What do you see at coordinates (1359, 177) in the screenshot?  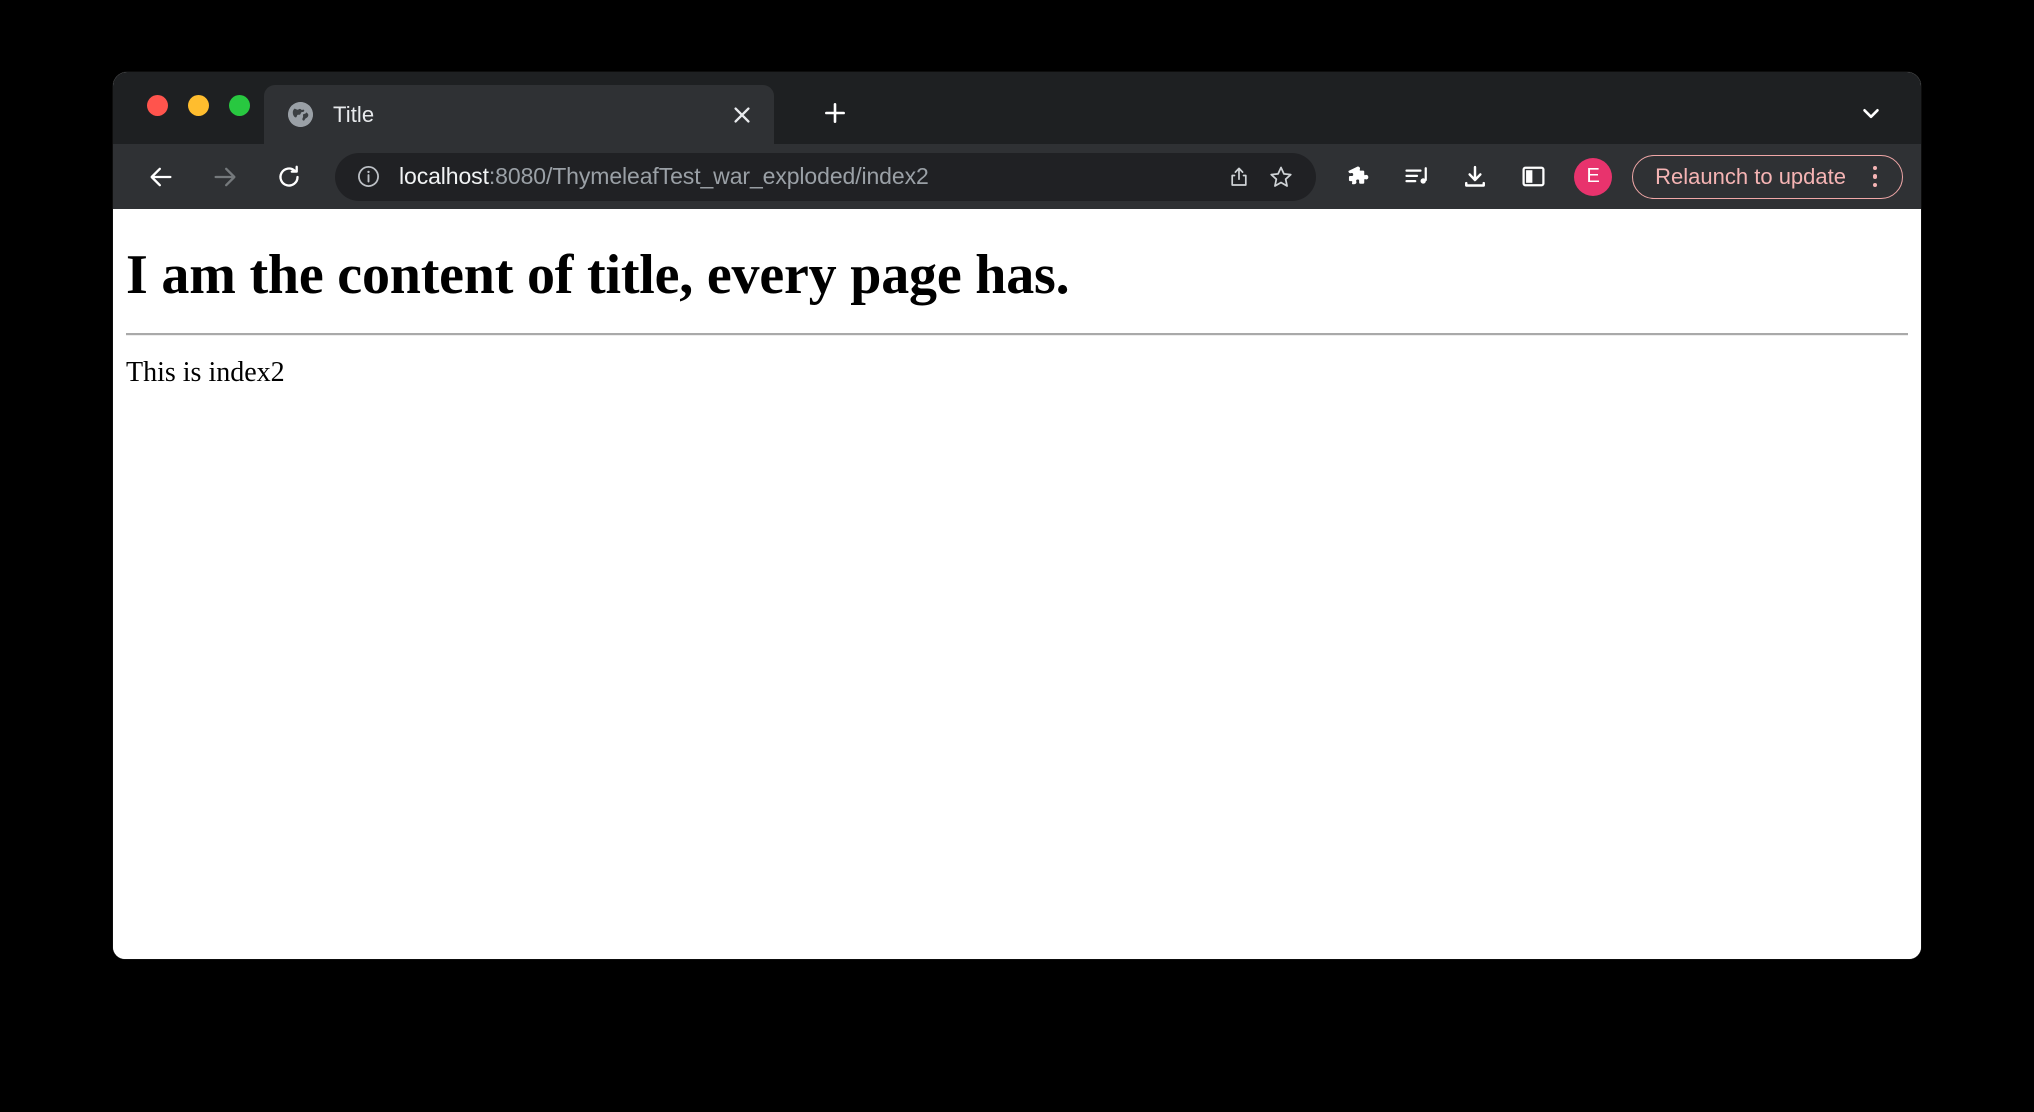 I see `puzzle-icon` at bounding box center [1359, 177].